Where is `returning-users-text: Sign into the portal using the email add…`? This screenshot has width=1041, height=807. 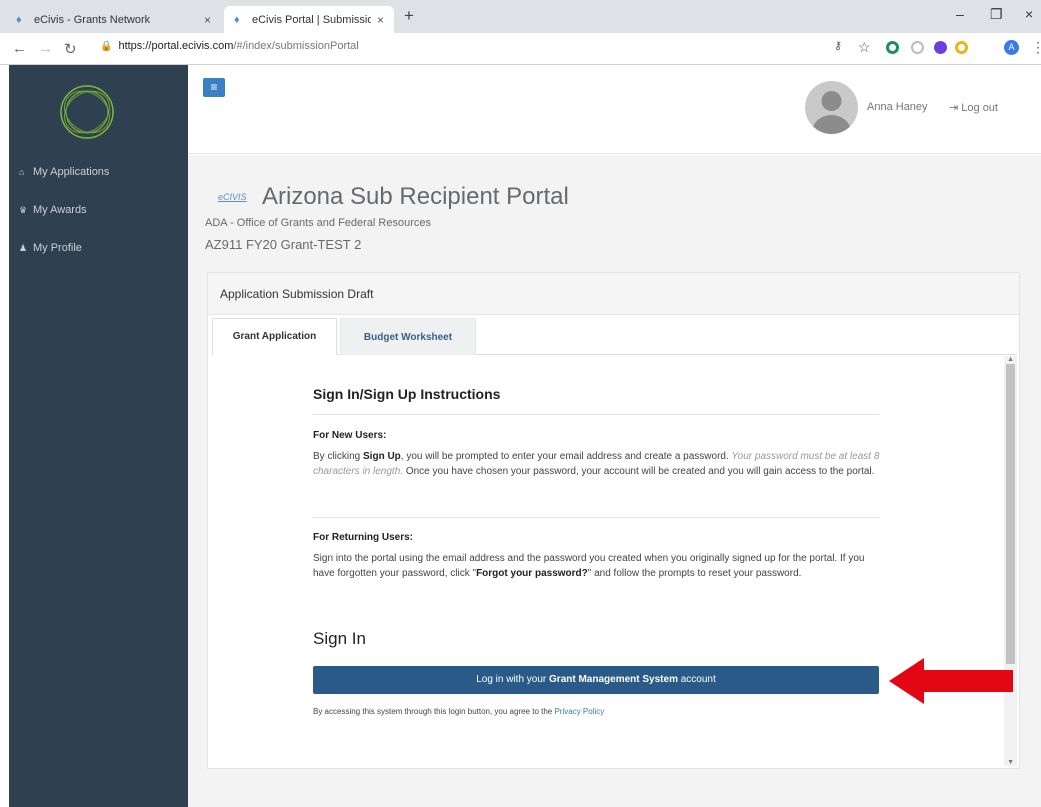
returning-users-text: Sign into the portal using the email add… is located at coordinates (589, 566).